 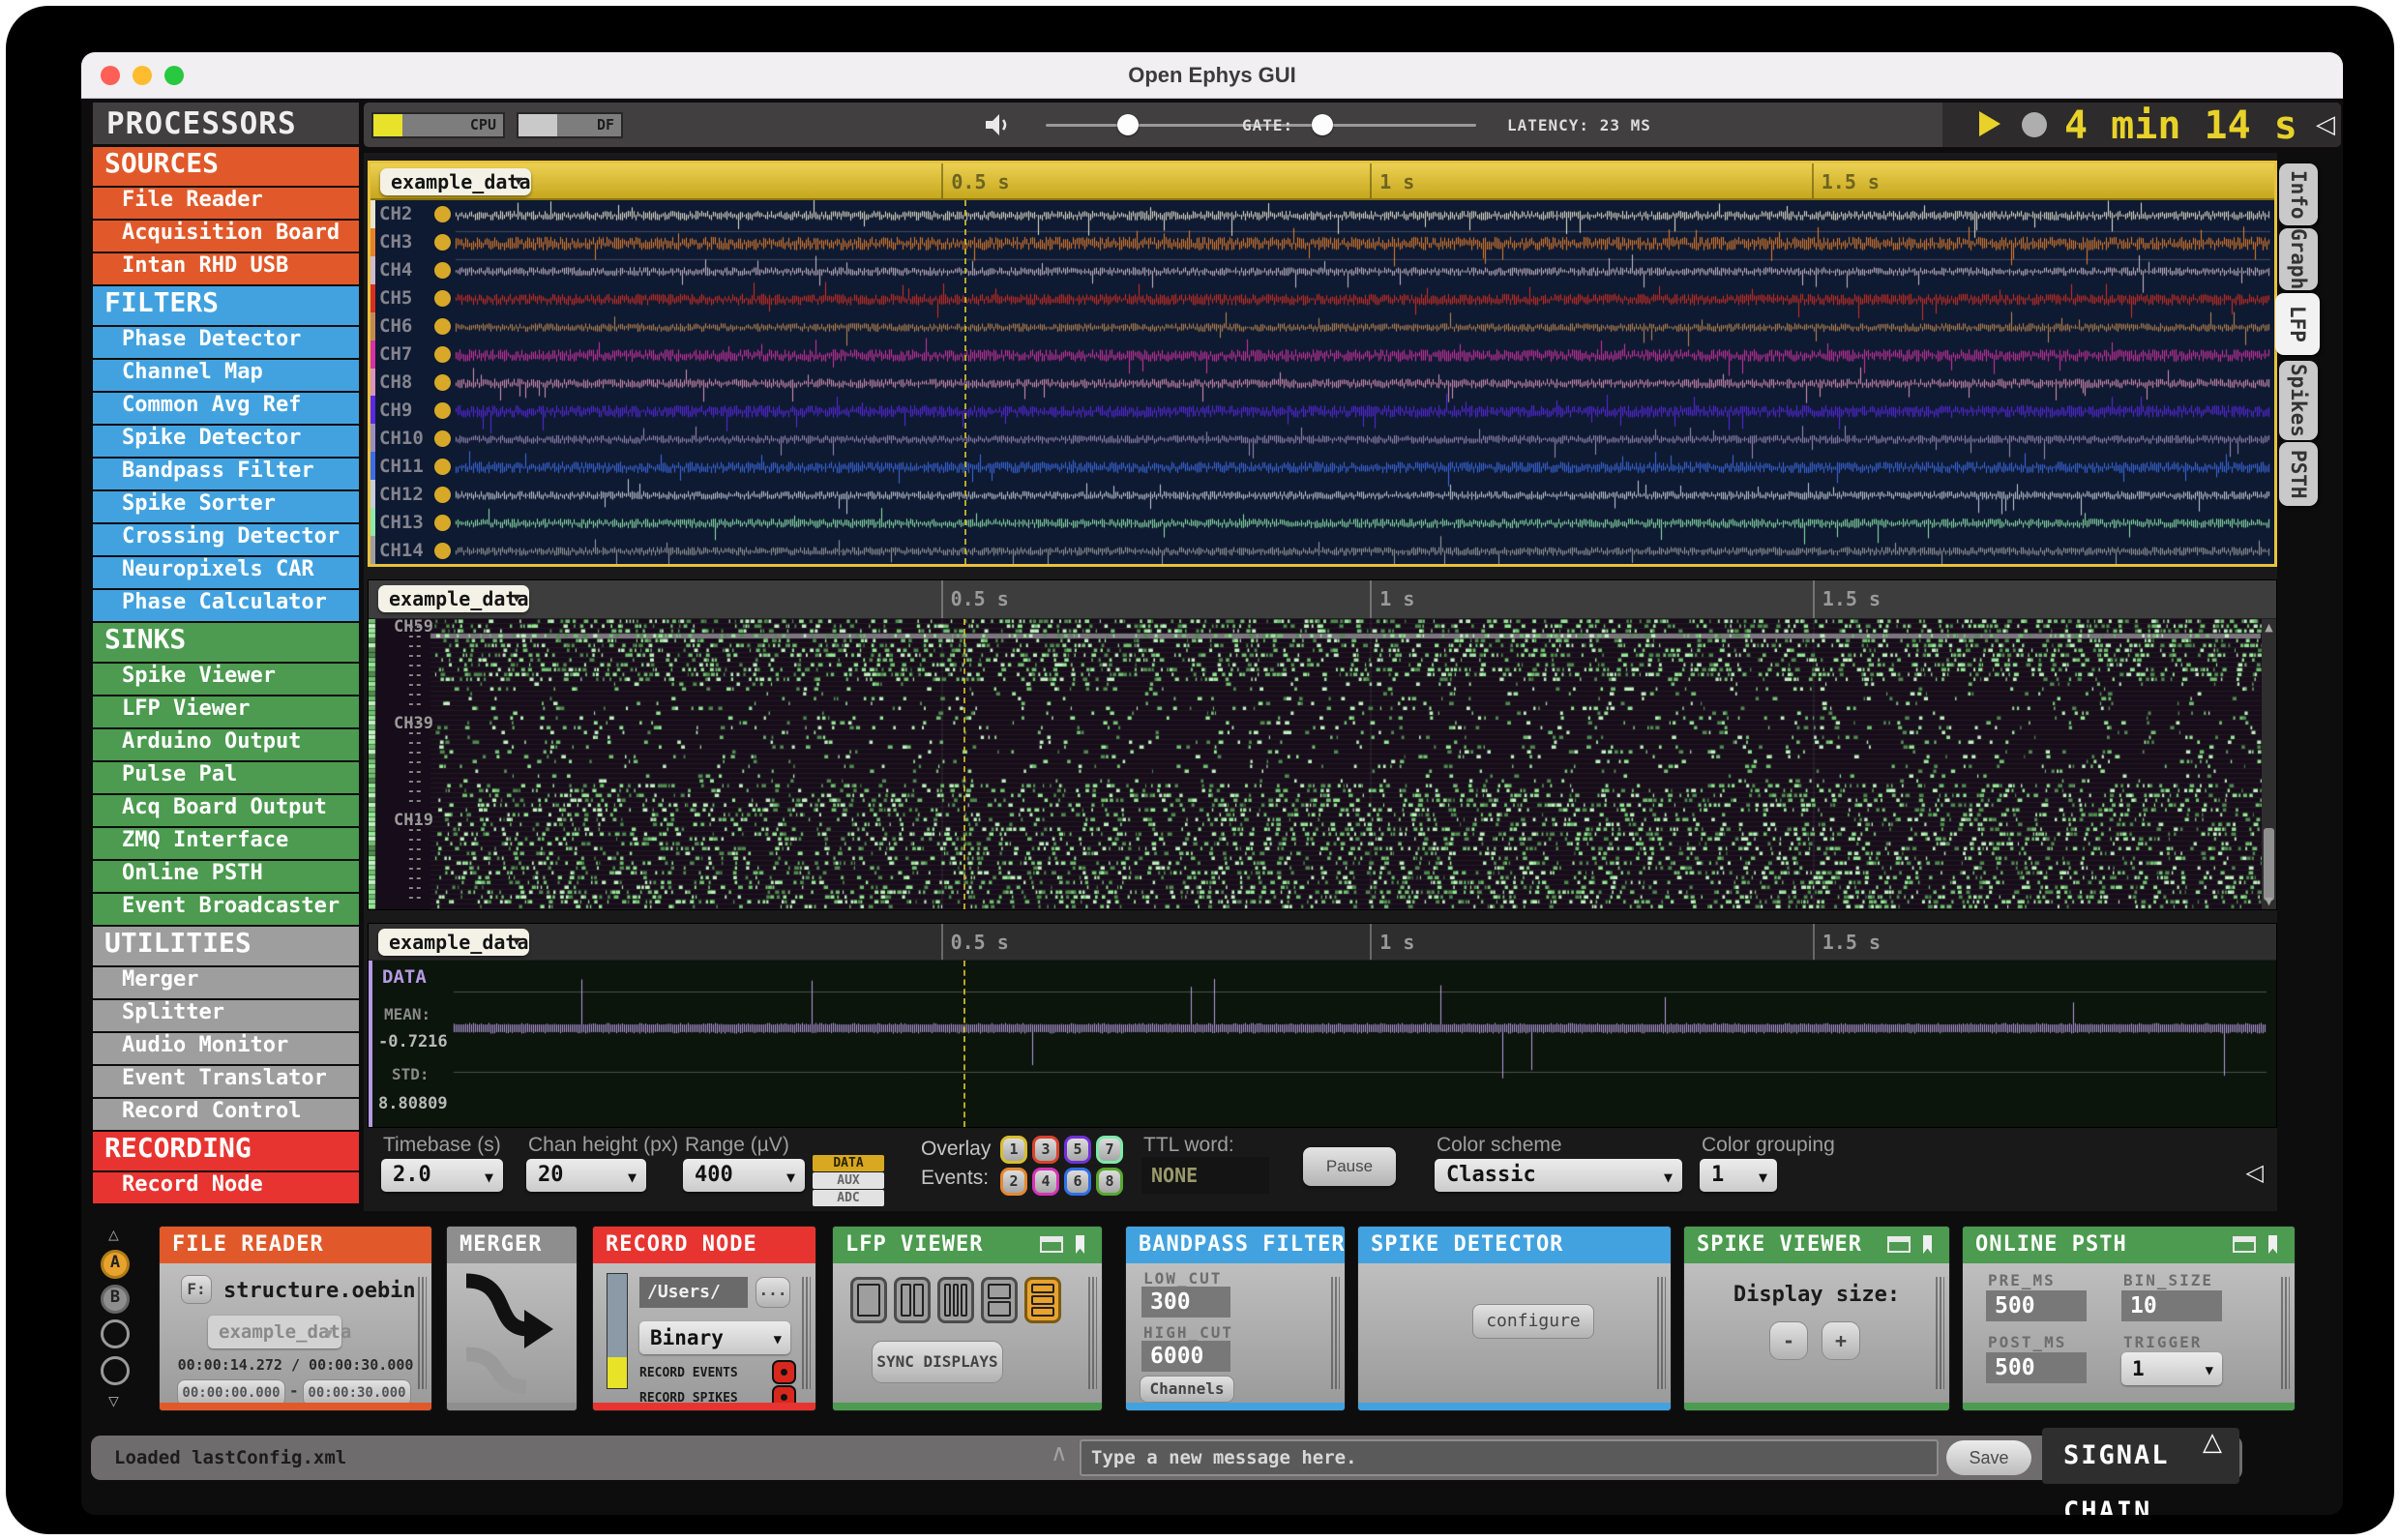 I want to click on timebase-dropdown: 2.0 ▼, so click(x=442, y=1175).